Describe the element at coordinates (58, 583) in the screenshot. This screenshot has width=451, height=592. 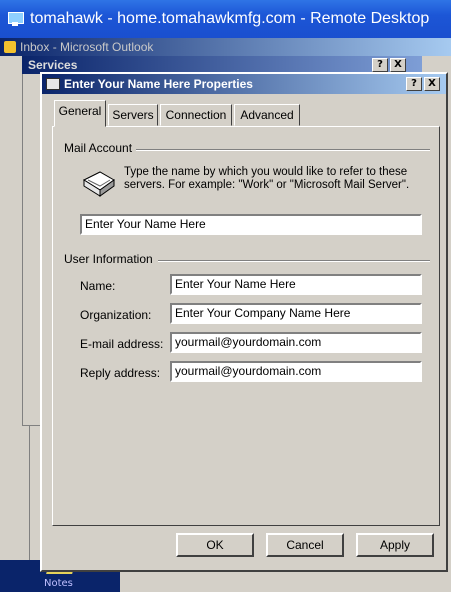
I see `notes-label: Notes` at that location.